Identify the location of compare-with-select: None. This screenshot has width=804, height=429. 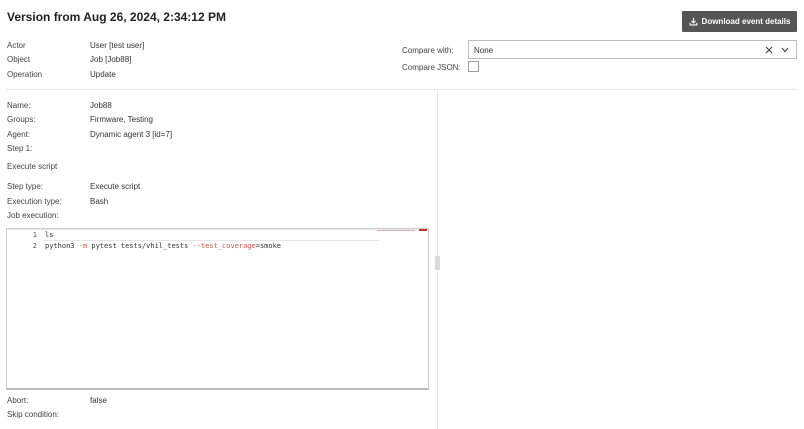
(632, 49).